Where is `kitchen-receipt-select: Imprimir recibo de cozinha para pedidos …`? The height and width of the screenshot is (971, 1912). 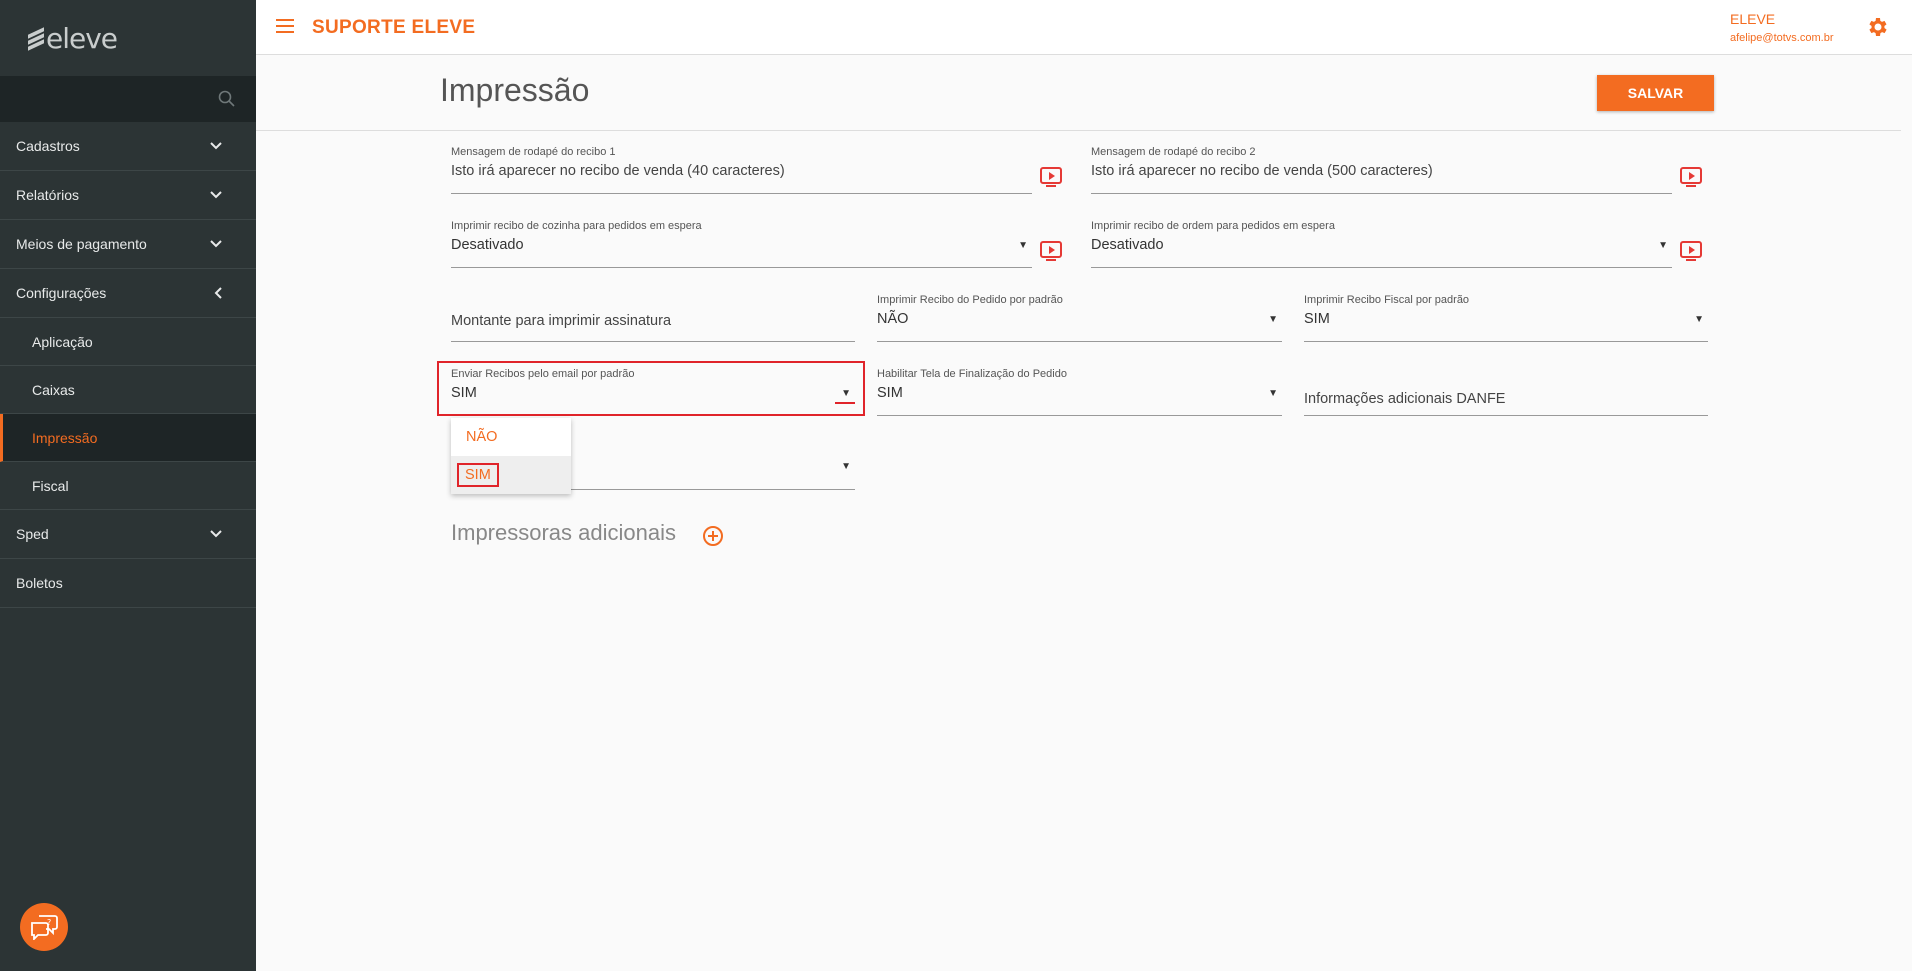 kitchen-receipt-select: Imprimir recibo de cozinha para pedidos … is located at coordinates (741, 243).